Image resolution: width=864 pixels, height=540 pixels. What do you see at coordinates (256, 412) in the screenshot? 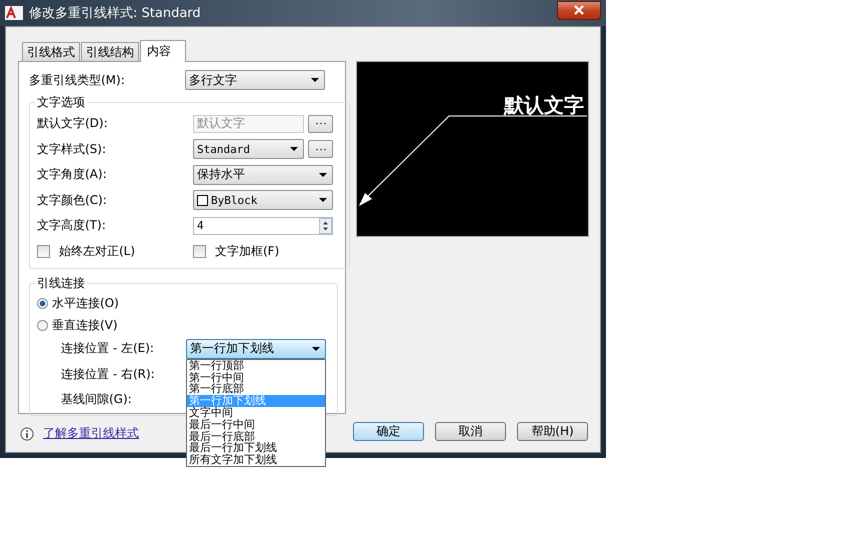
I see `dropdown-option: 文字中间` at bounding box center [256, 412].